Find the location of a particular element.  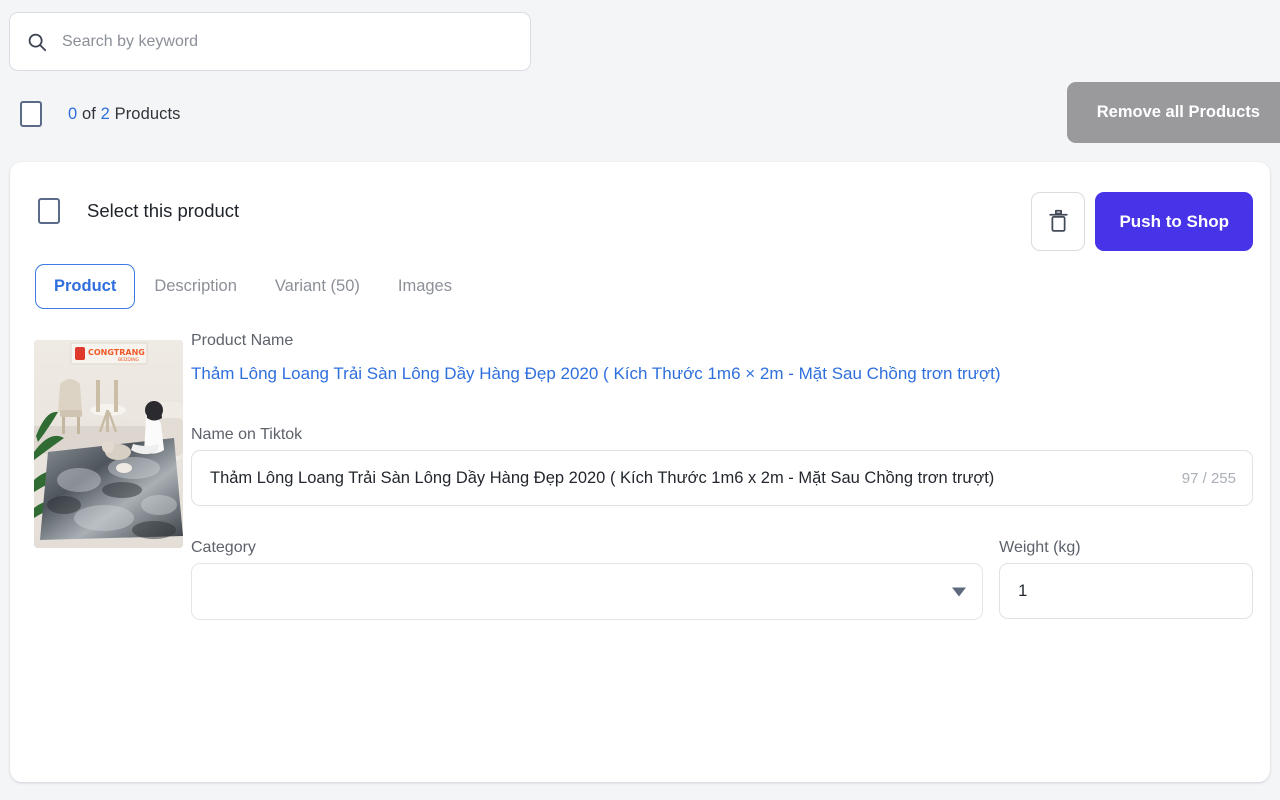

select-product-label: Select this product is located at coordinates (163, 210).